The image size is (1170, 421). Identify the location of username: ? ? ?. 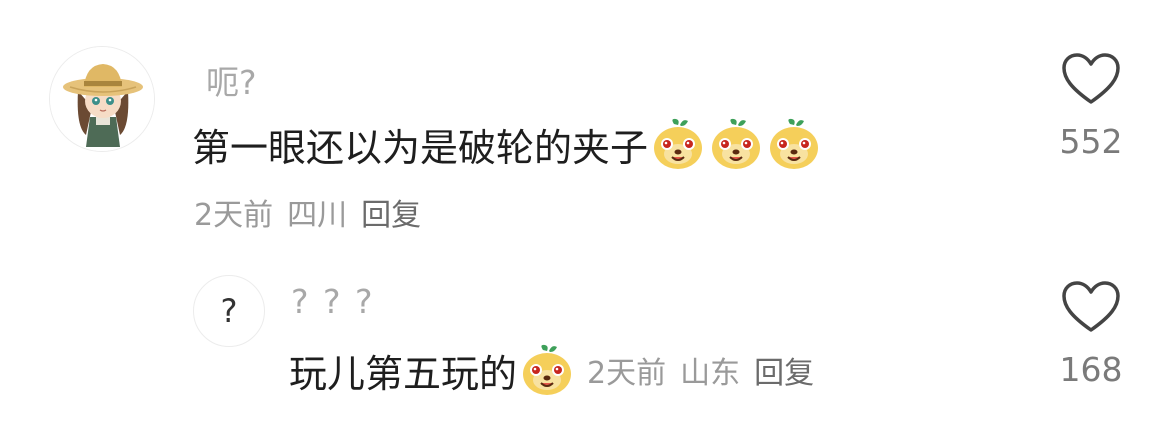
(333, 301).